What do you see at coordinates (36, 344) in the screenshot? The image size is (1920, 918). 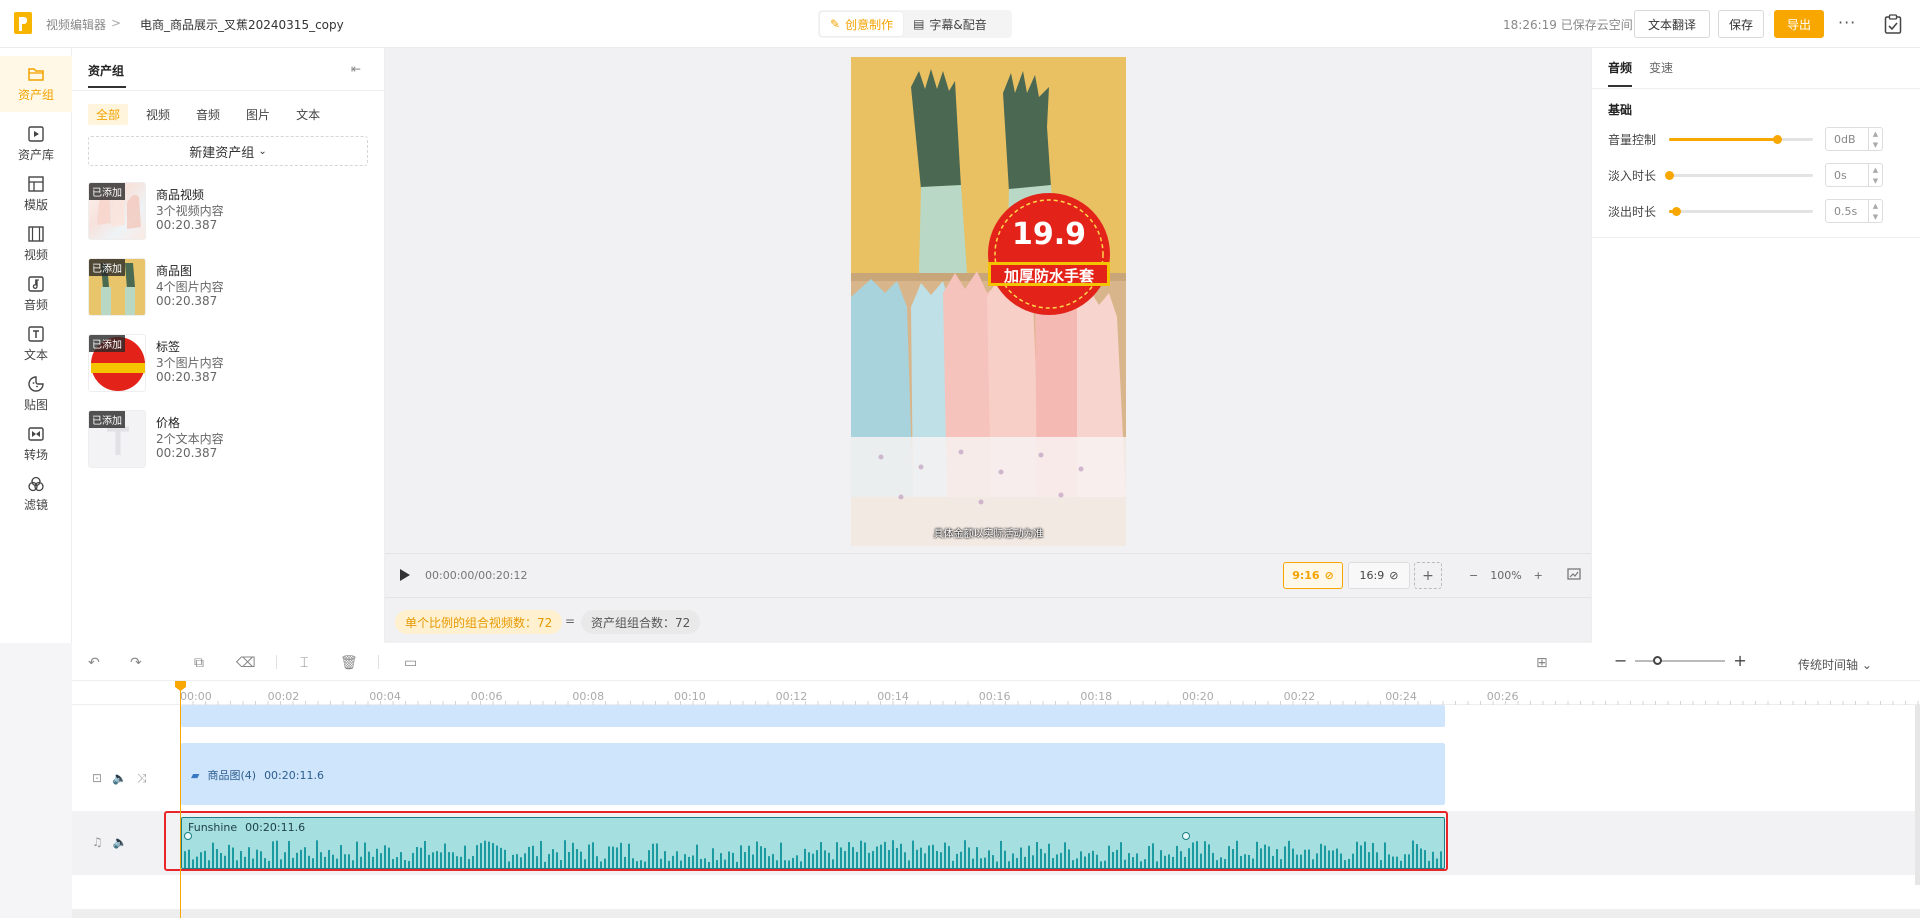 I see `nav-item-text: 文本` at bounding box center [36, 344].